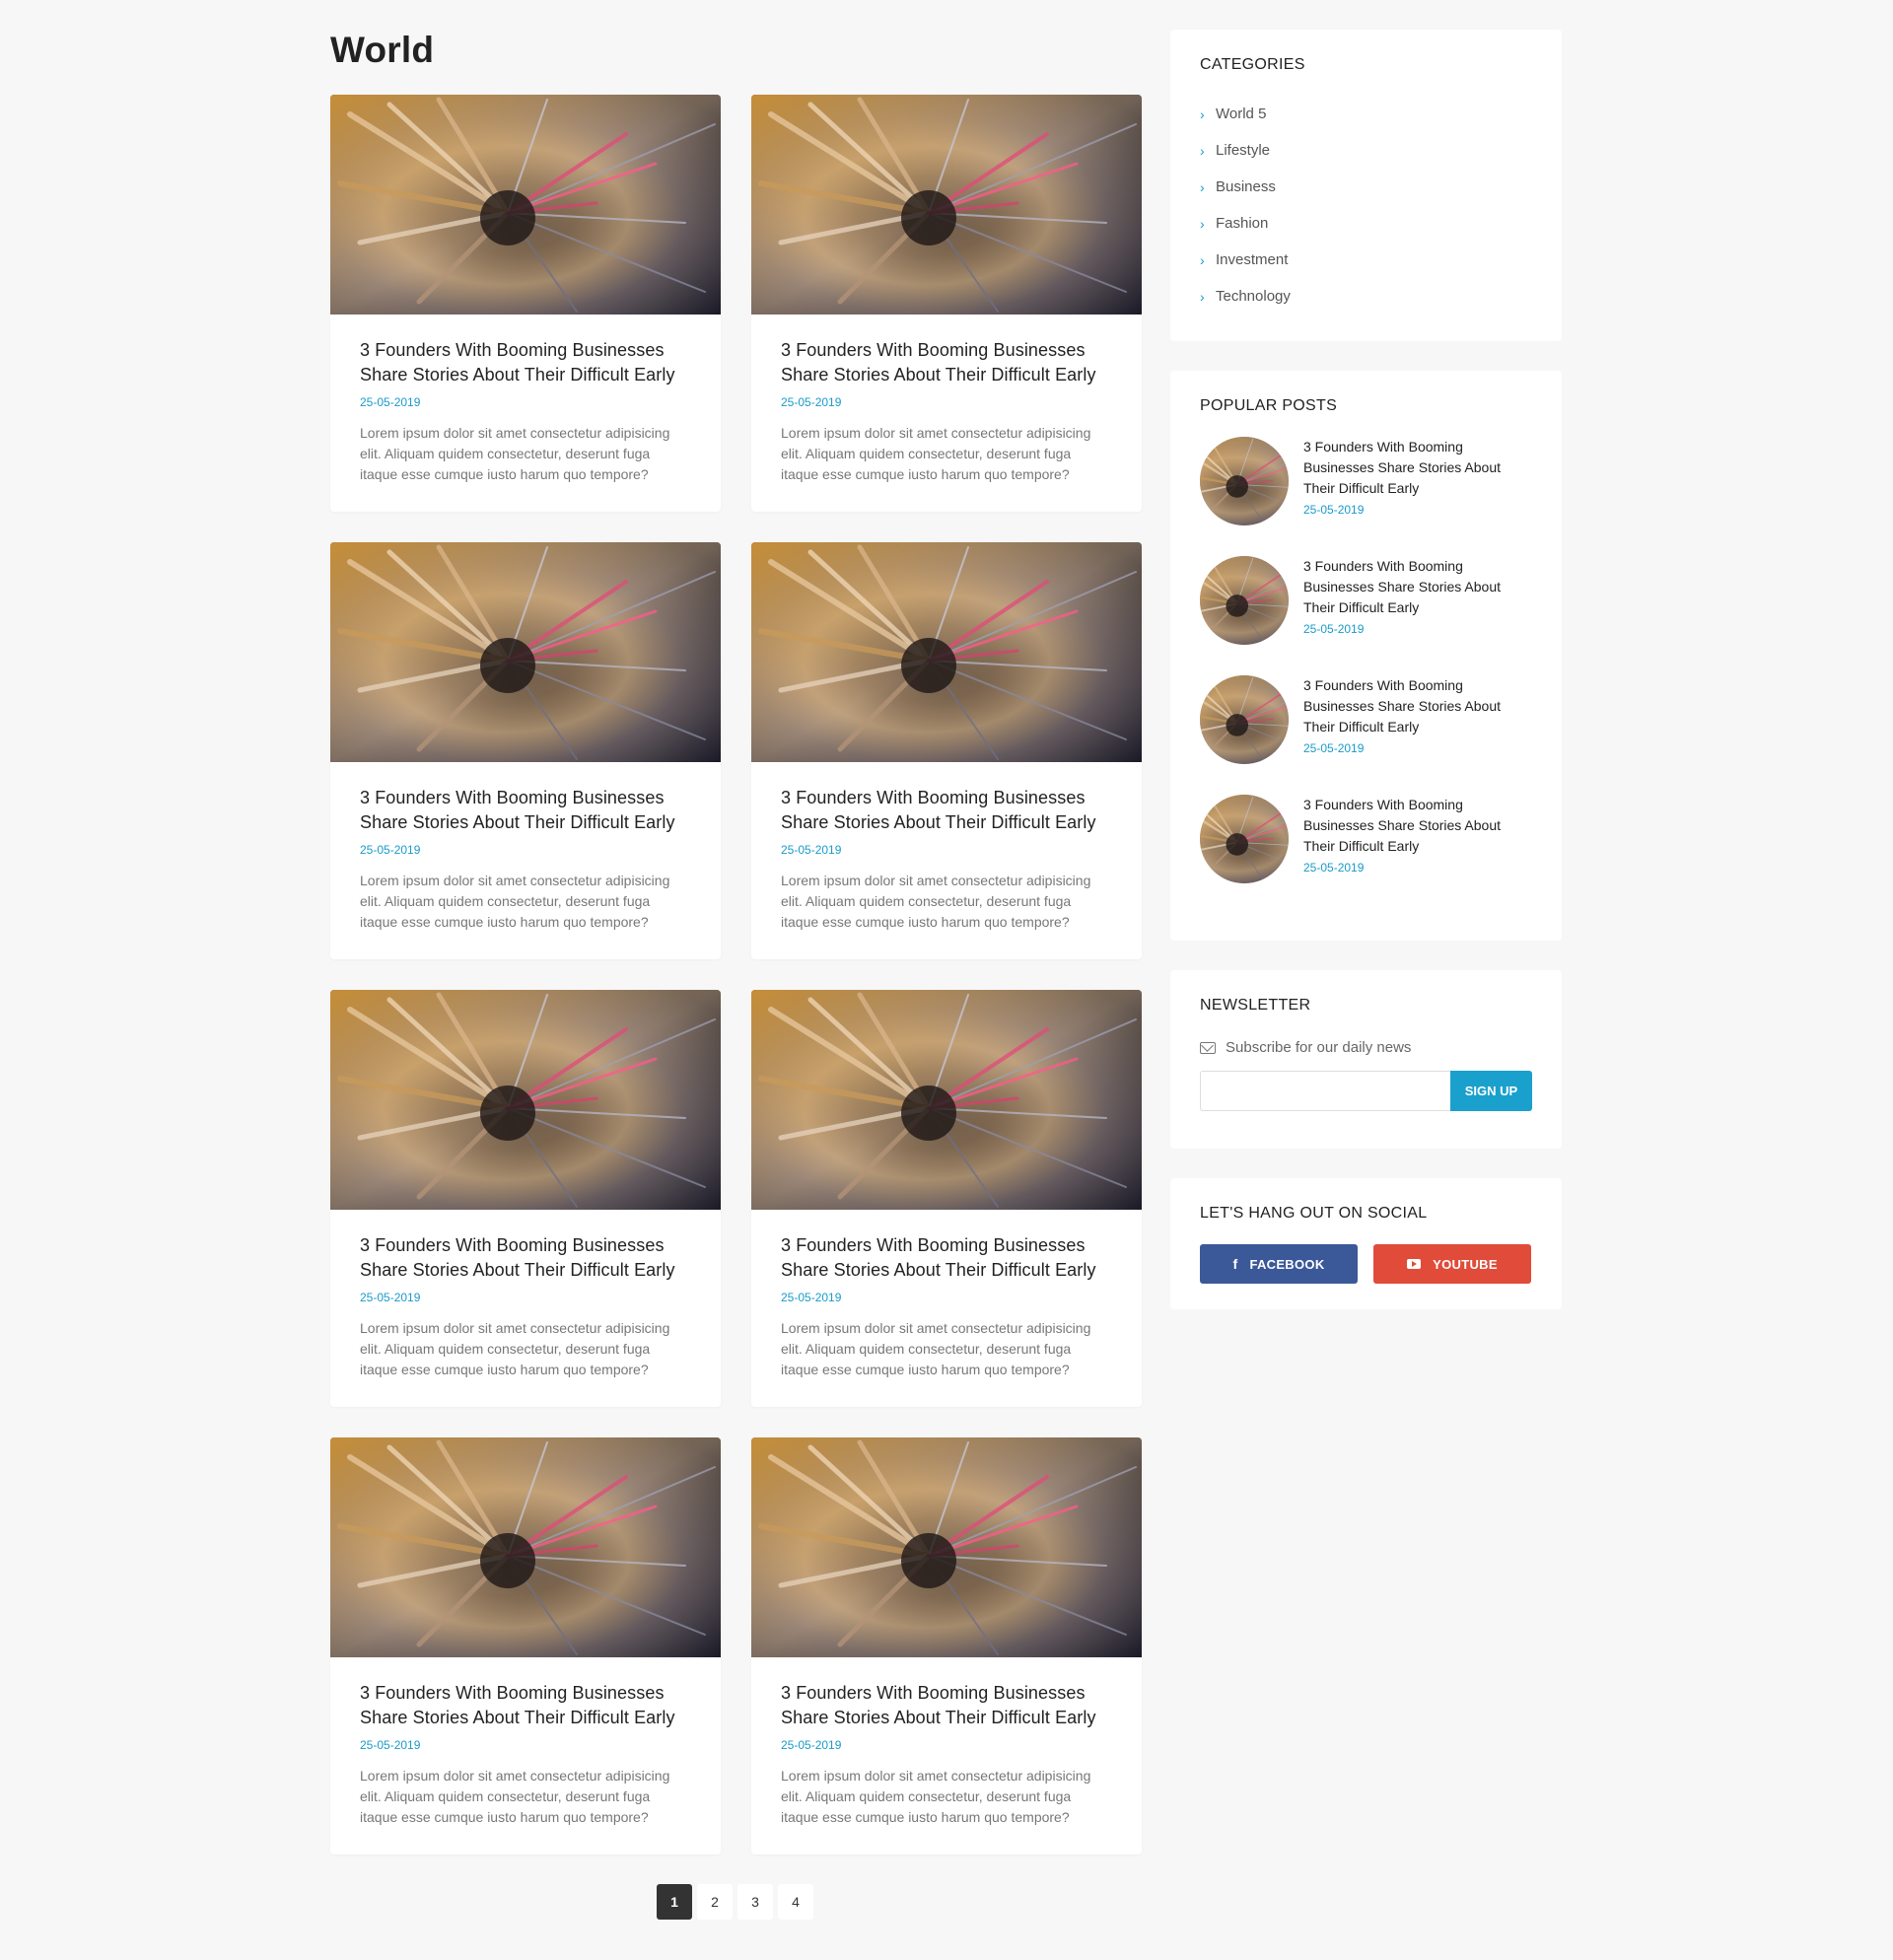 The image size is (1893, 1960). Describe the element at coordinates (715, 1902) in the screenshot. I see `page-button-2: 2` at that location.